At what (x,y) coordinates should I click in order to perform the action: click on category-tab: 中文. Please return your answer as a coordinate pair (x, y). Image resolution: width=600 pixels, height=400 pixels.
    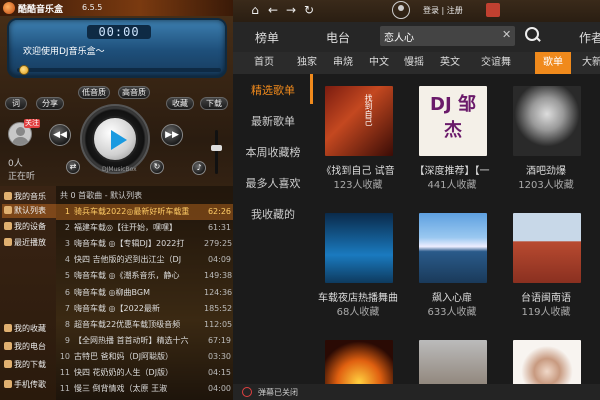
    Looking at the image, I should click on (379, 63).